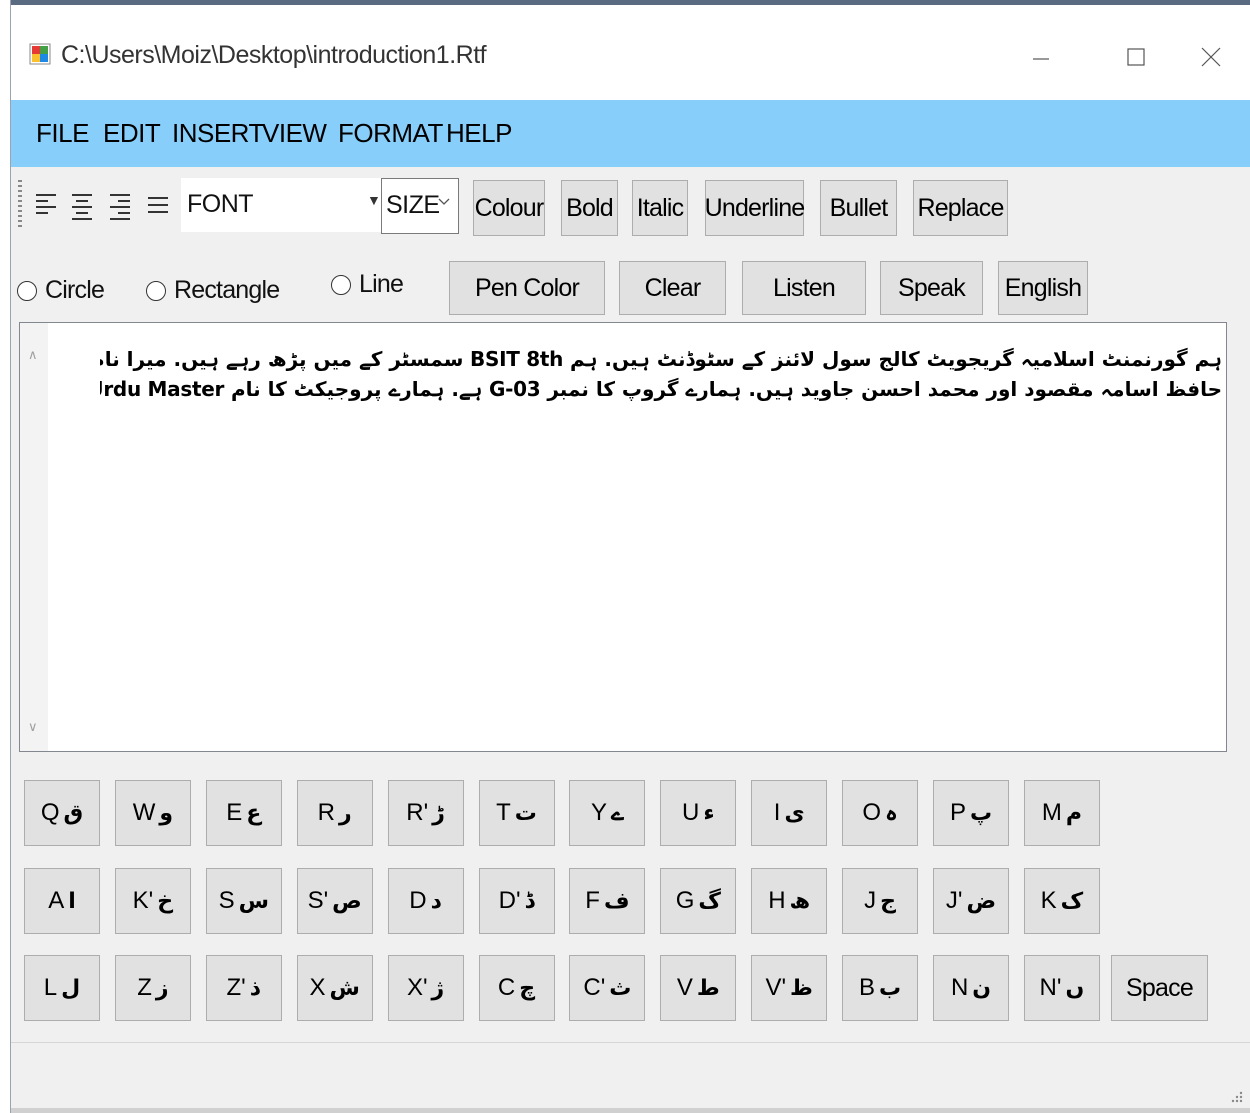 The height and width of the screenshot is (1113, 1250). I want to click on key-j: Jج, so click(880, 901).